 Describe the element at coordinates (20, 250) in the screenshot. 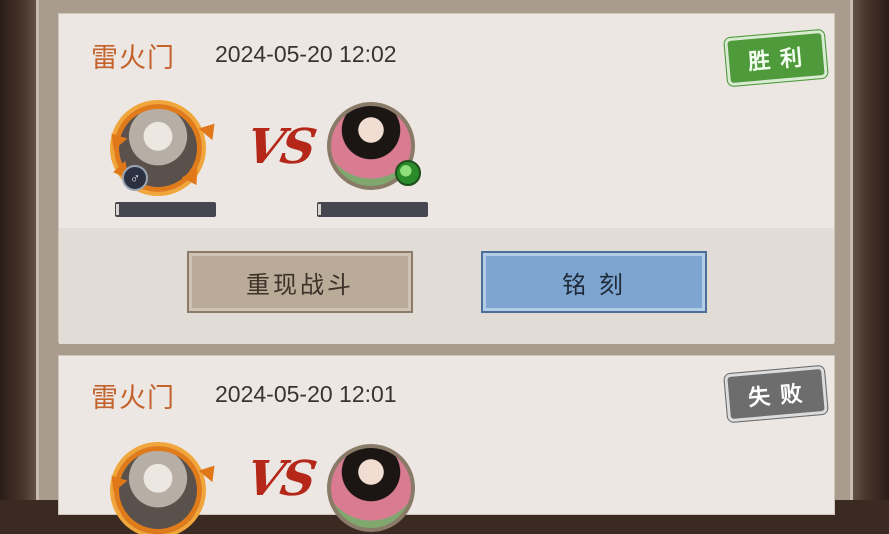

I see `background-left` at that location.